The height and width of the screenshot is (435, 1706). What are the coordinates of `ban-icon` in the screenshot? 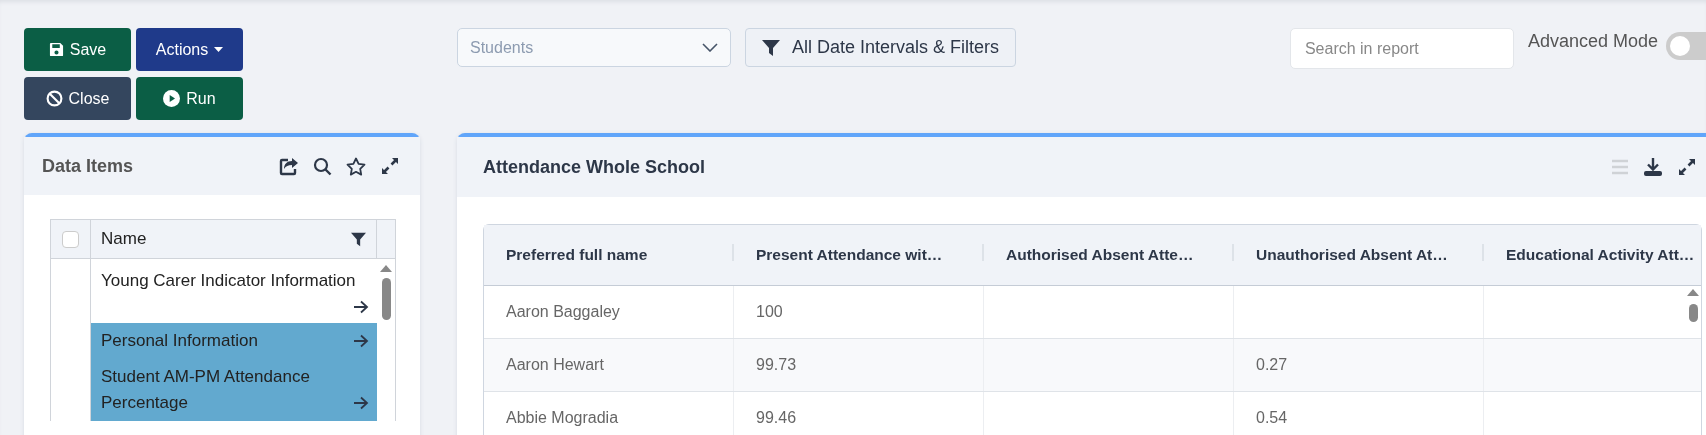 It's located at (54, 98).